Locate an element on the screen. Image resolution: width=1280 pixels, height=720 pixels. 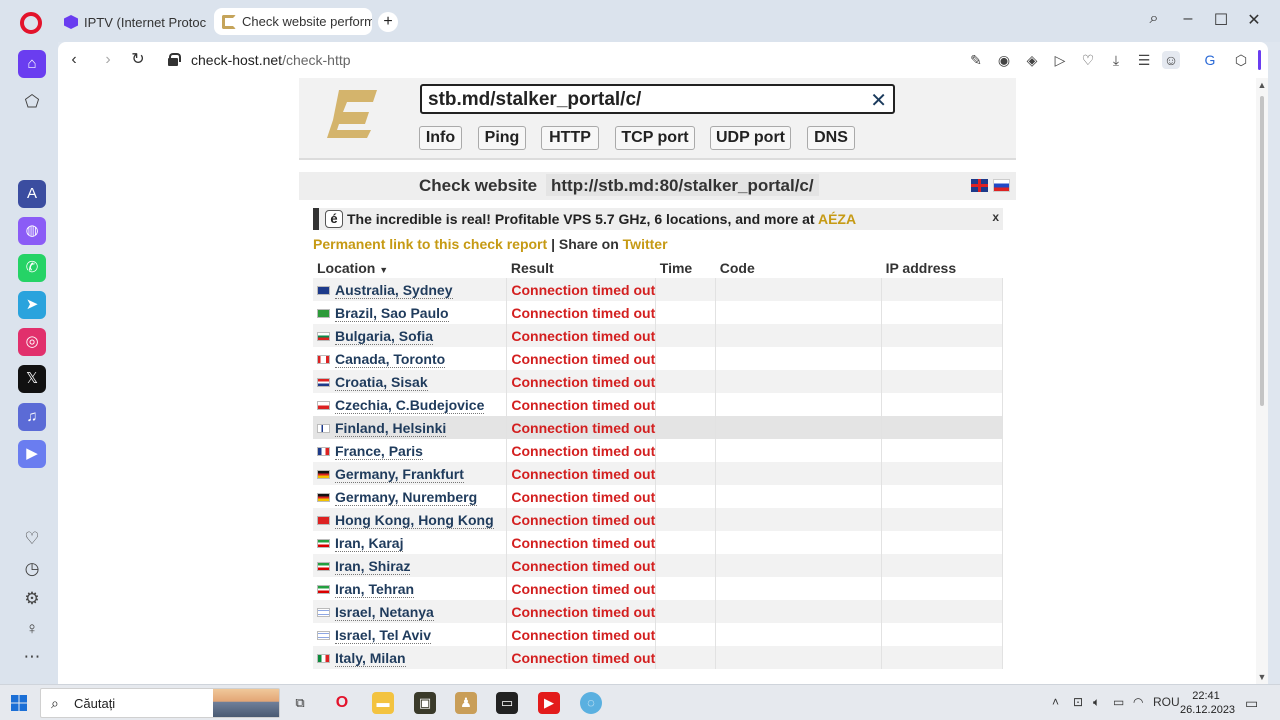
reload-icon: ↻ is located at coordinates (138, 60).